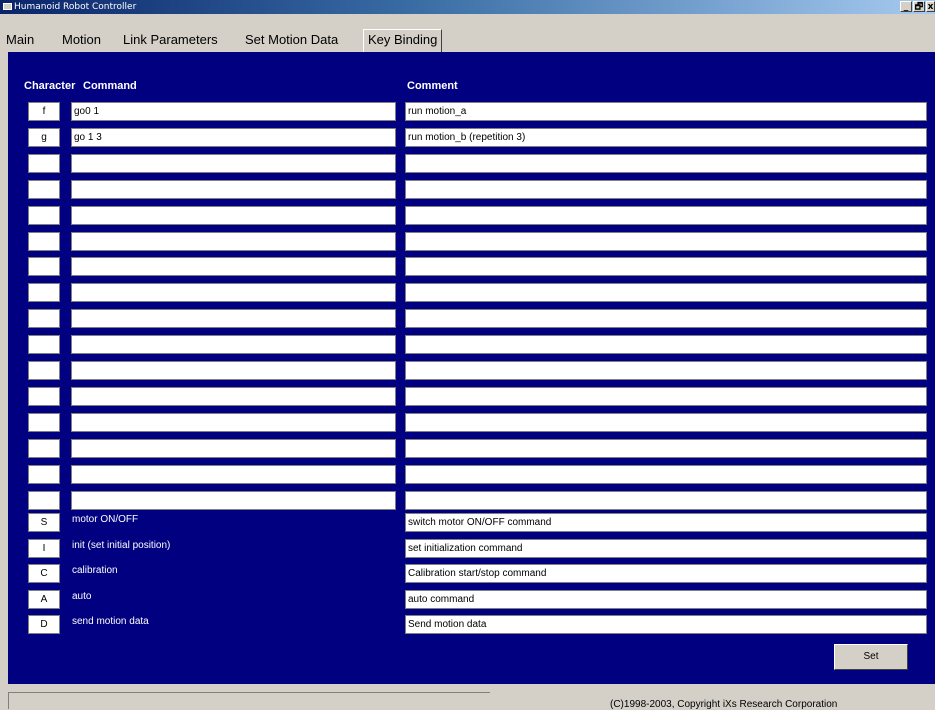 The height and width of the screenshot is (710, 935). I want to click on command-field: go 1 3, so click(233, 137).